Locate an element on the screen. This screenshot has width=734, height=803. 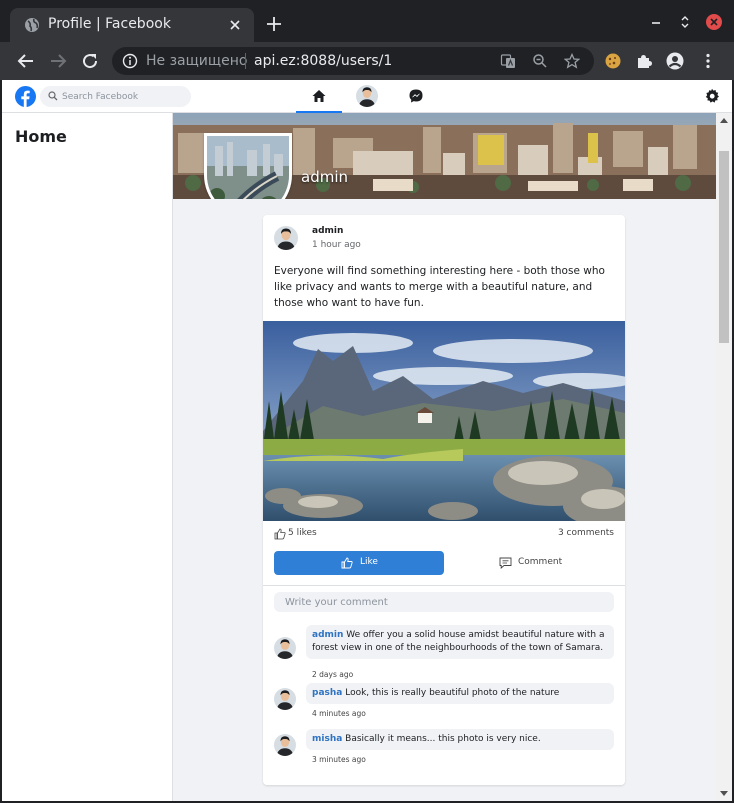
browser-tab: Profile | Facebook is located at coordinates (132, 25).